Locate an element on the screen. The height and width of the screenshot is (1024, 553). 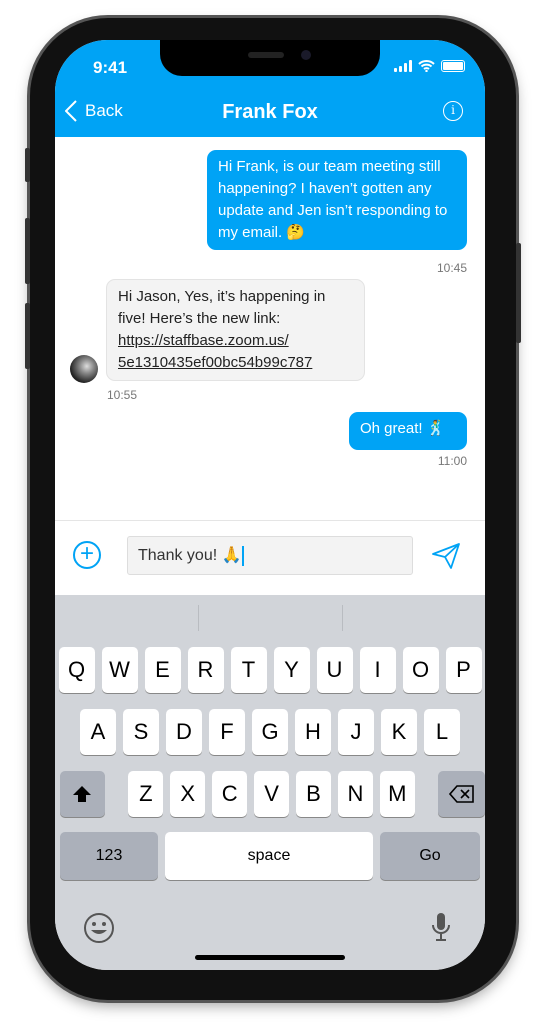
shift-key is located at coordinates (82, 794).